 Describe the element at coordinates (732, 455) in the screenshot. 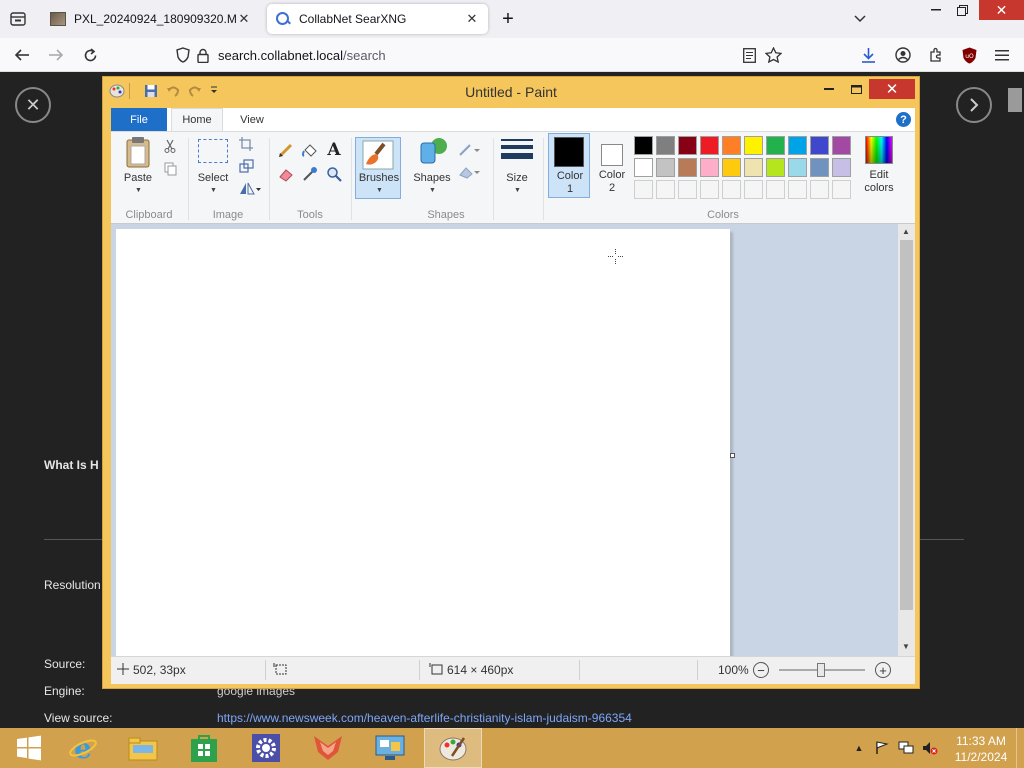

I see `canvas-resize-handle` at that location.